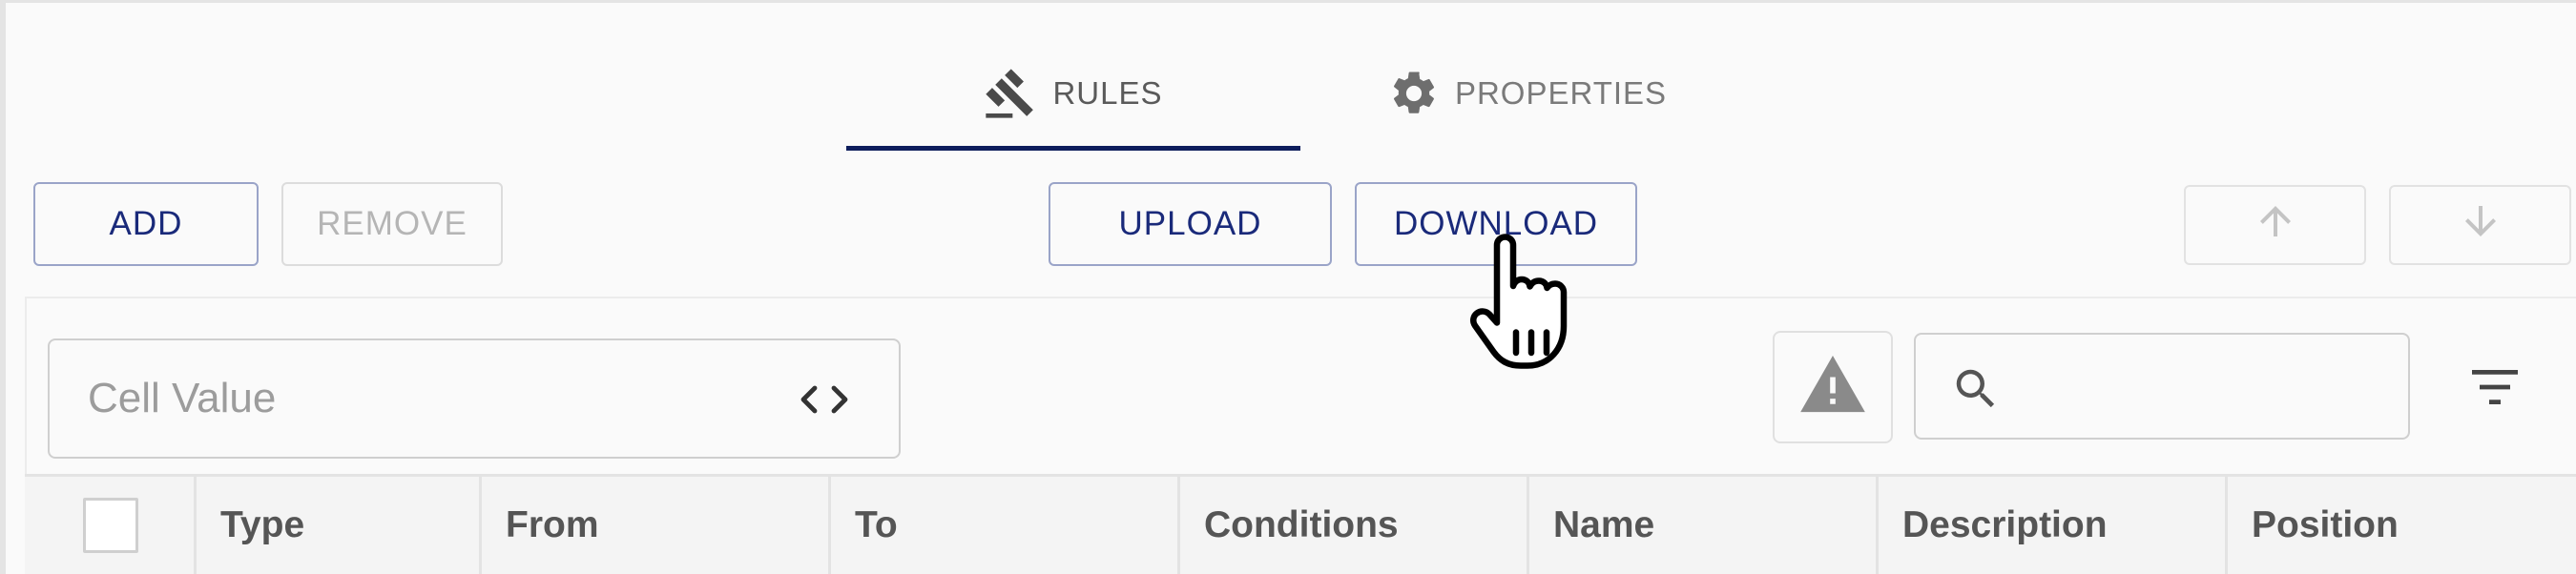 This screenshot has height=574, width=2576. What do you see at coordinates (2050, 524) in the screenshot?
I see `column-header-description: Description` at bounding box center [2050, 524].